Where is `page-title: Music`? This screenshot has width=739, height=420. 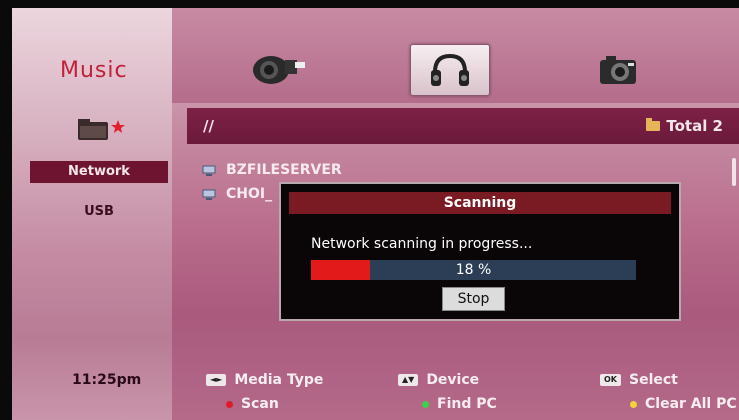 page-title: Music is located at coordinates (94, 70).